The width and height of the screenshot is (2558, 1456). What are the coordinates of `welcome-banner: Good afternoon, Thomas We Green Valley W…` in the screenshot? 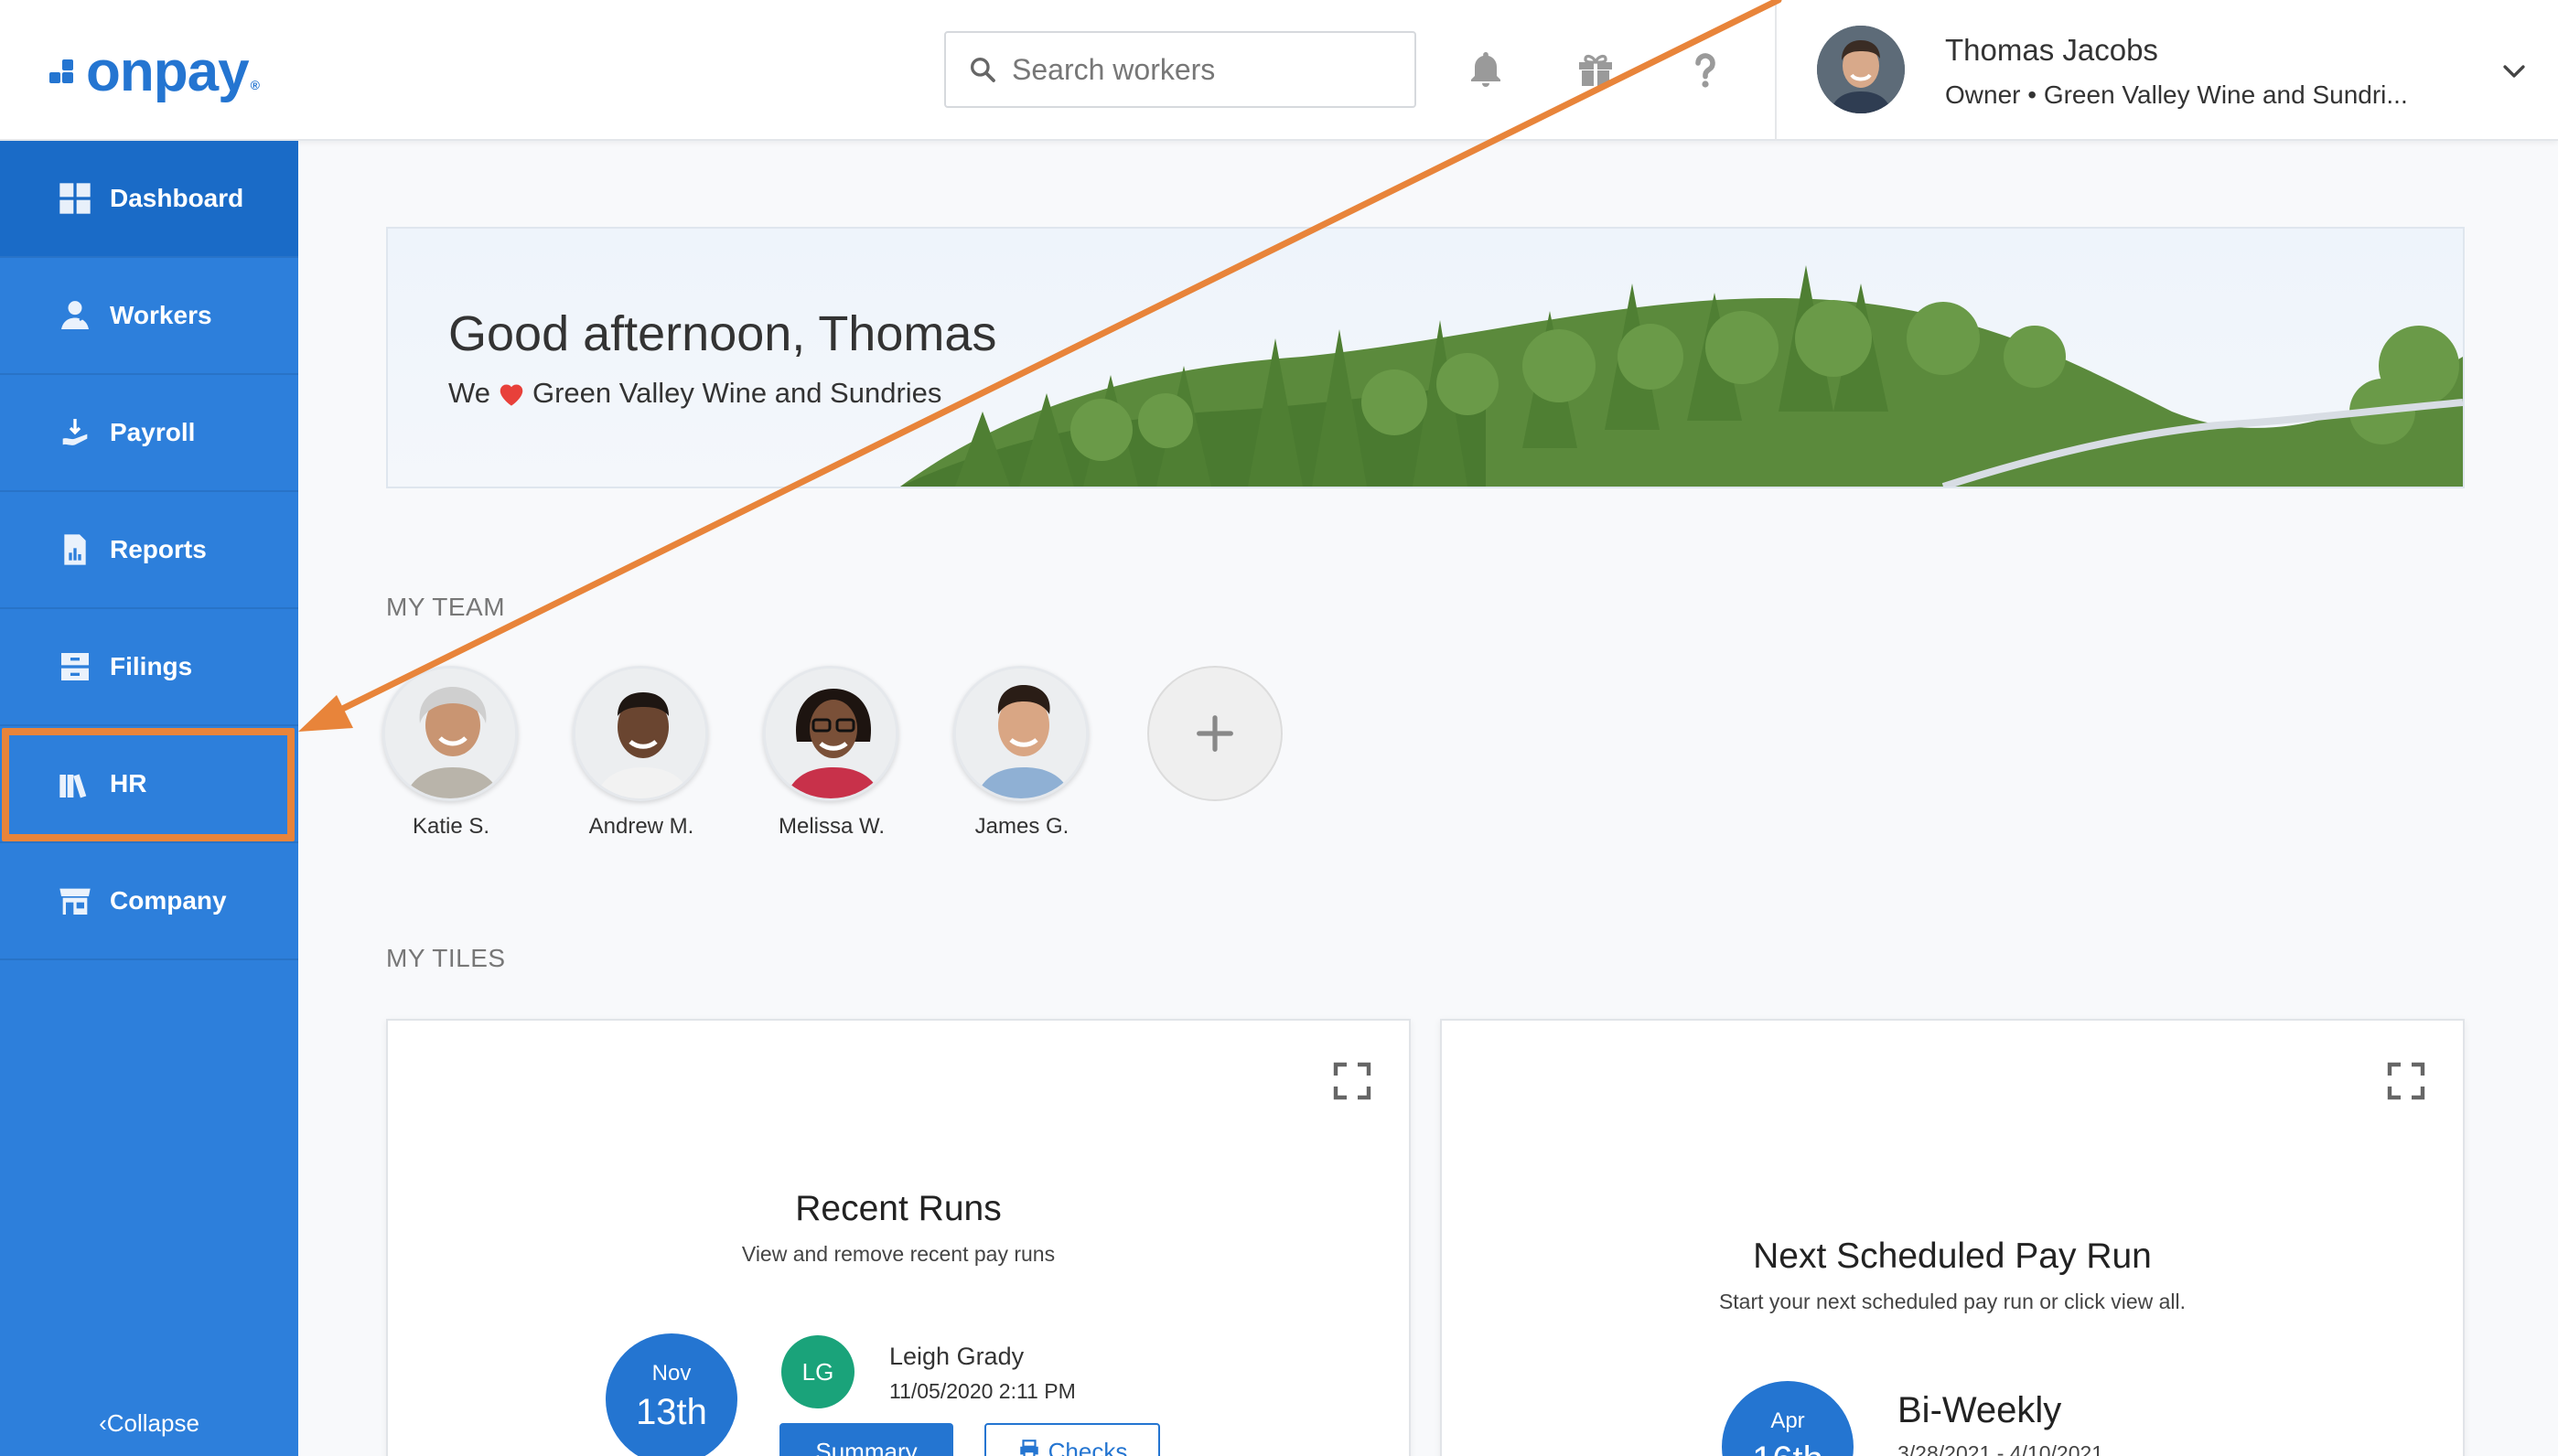 It's located at (1425, 357).